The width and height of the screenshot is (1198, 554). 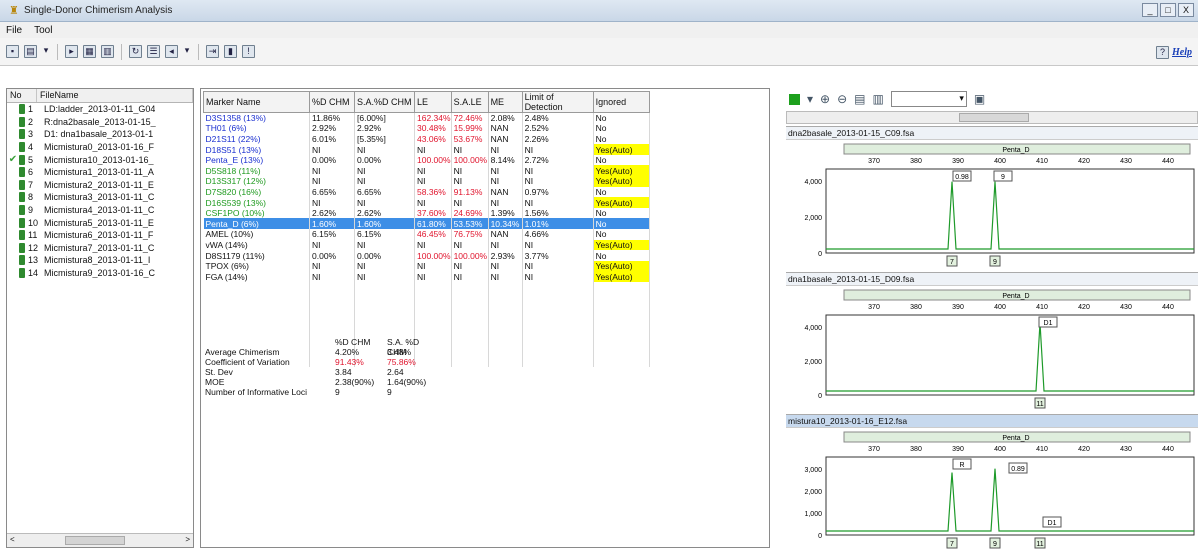 What do you see at coordinates (426, 245) in the screenshot?
I see `marker-row: vWA (14%) NI NI NI NI NI NI Yes(Auto)` at bounding box center [426, 245].